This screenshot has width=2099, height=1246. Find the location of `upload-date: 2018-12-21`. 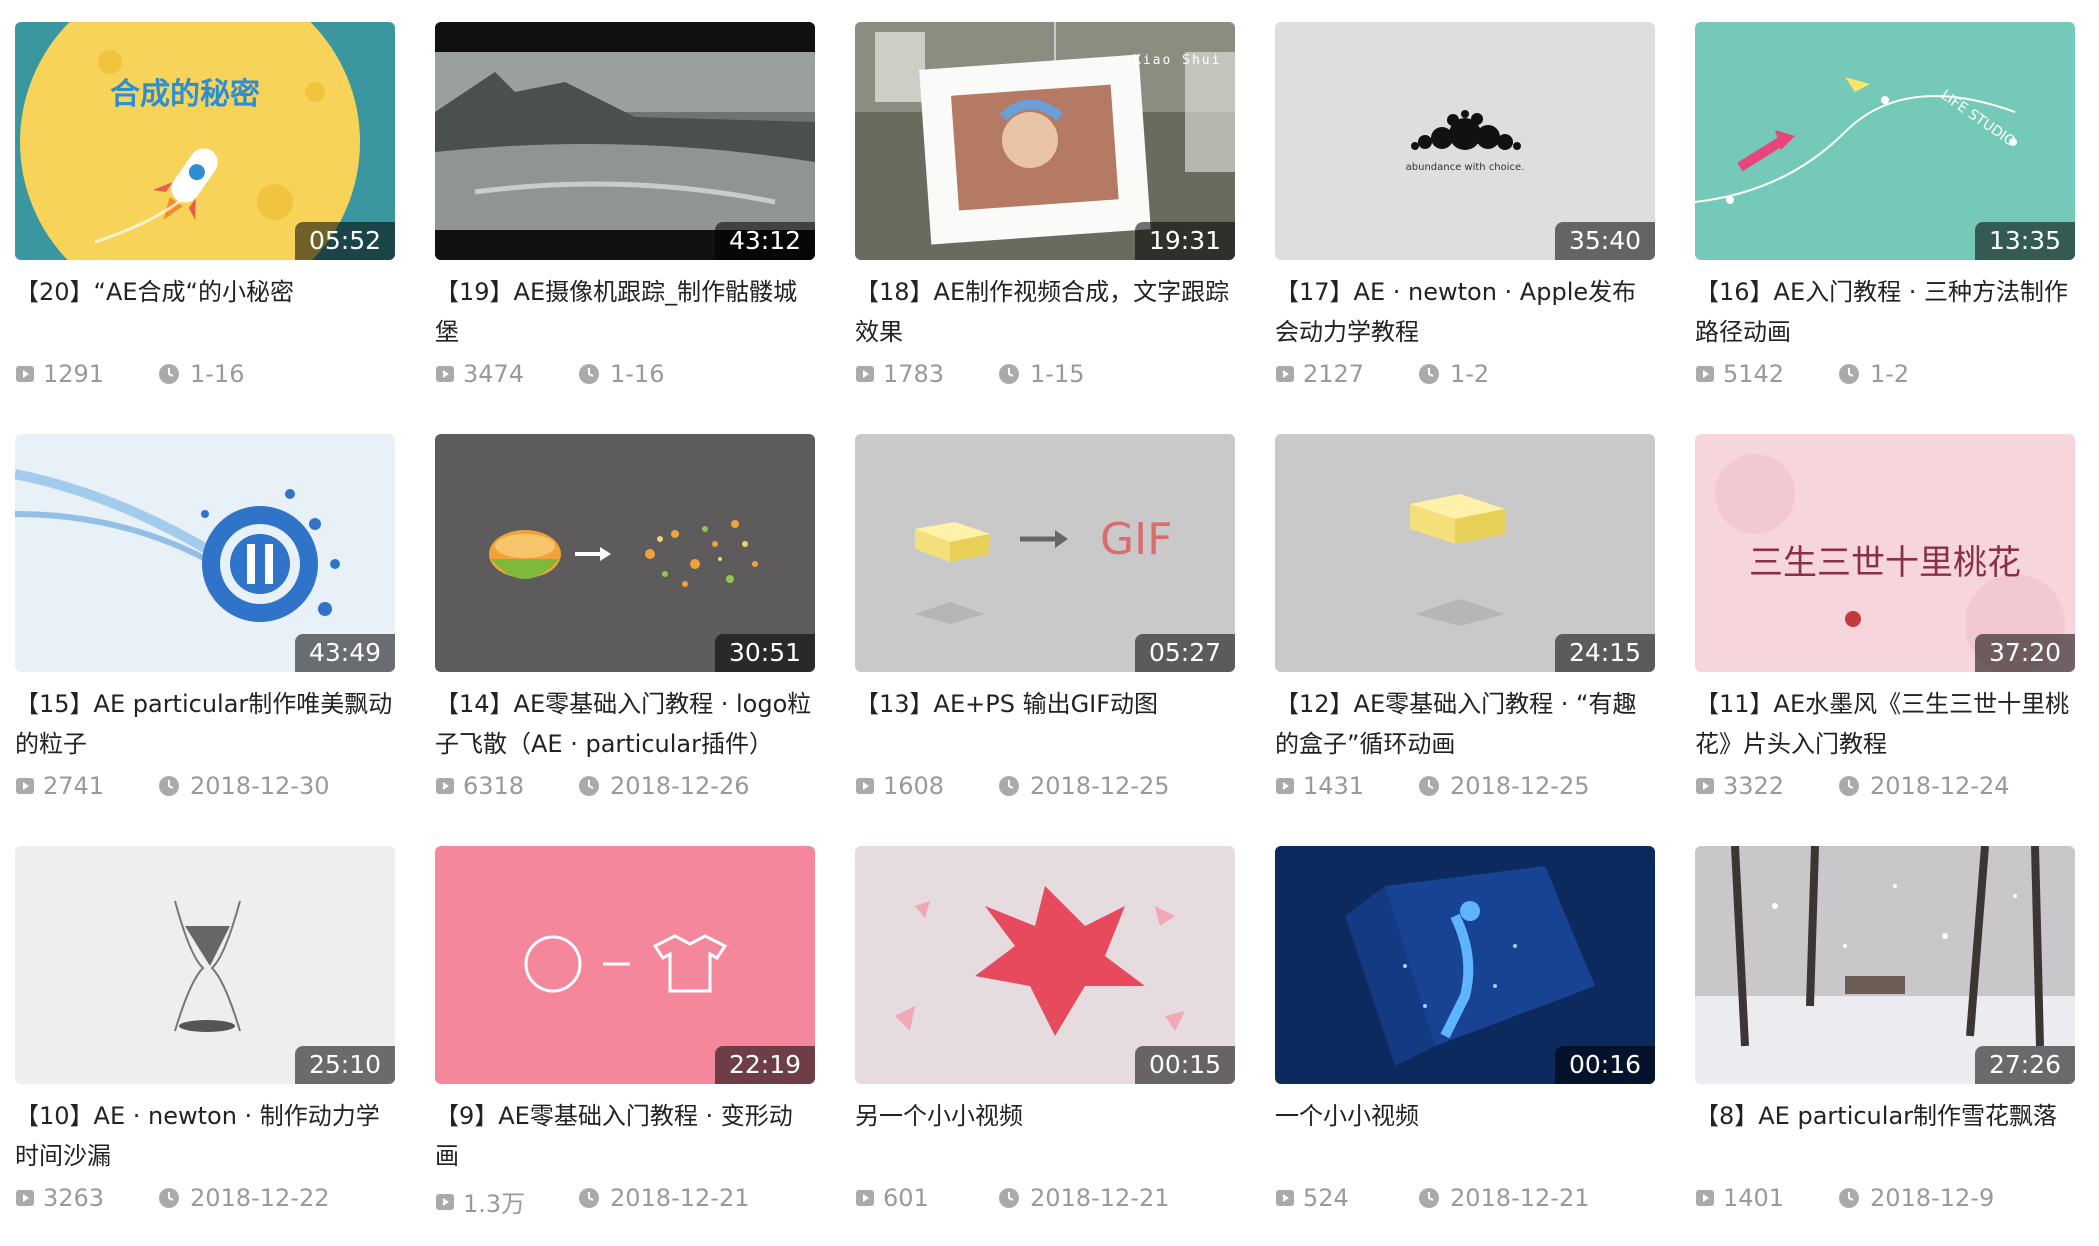

upload-date: 2018-12-21 is located at coordinates (663, 1198).